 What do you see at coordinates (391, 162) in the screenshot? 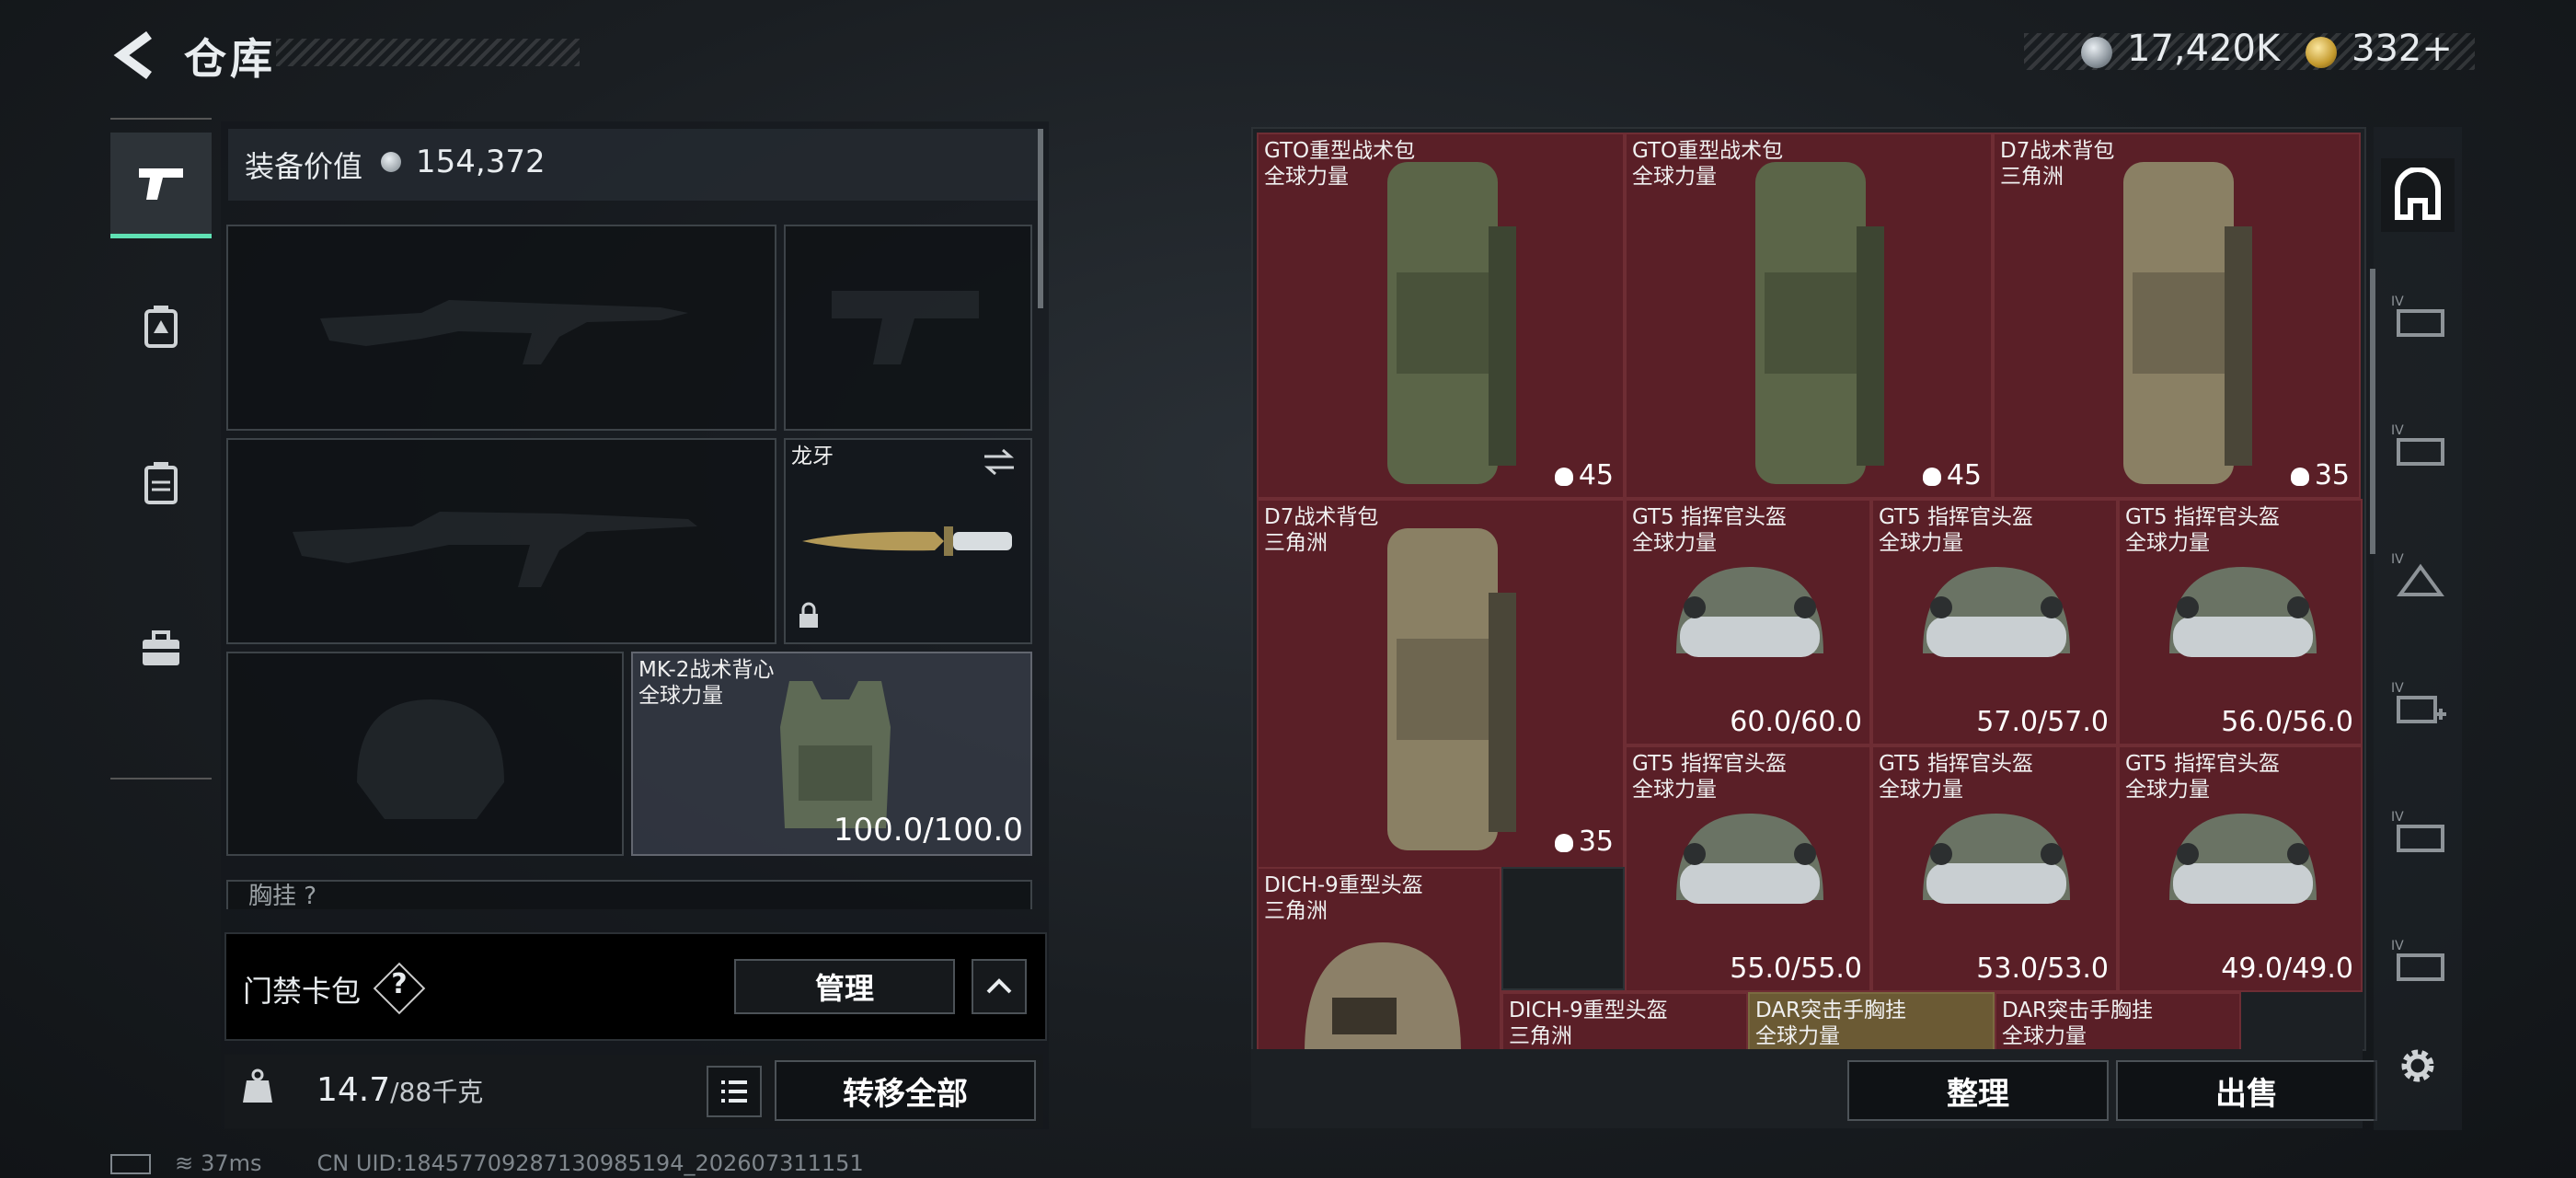
I see `silver-coin-icon` at bounding box center [391, 162].